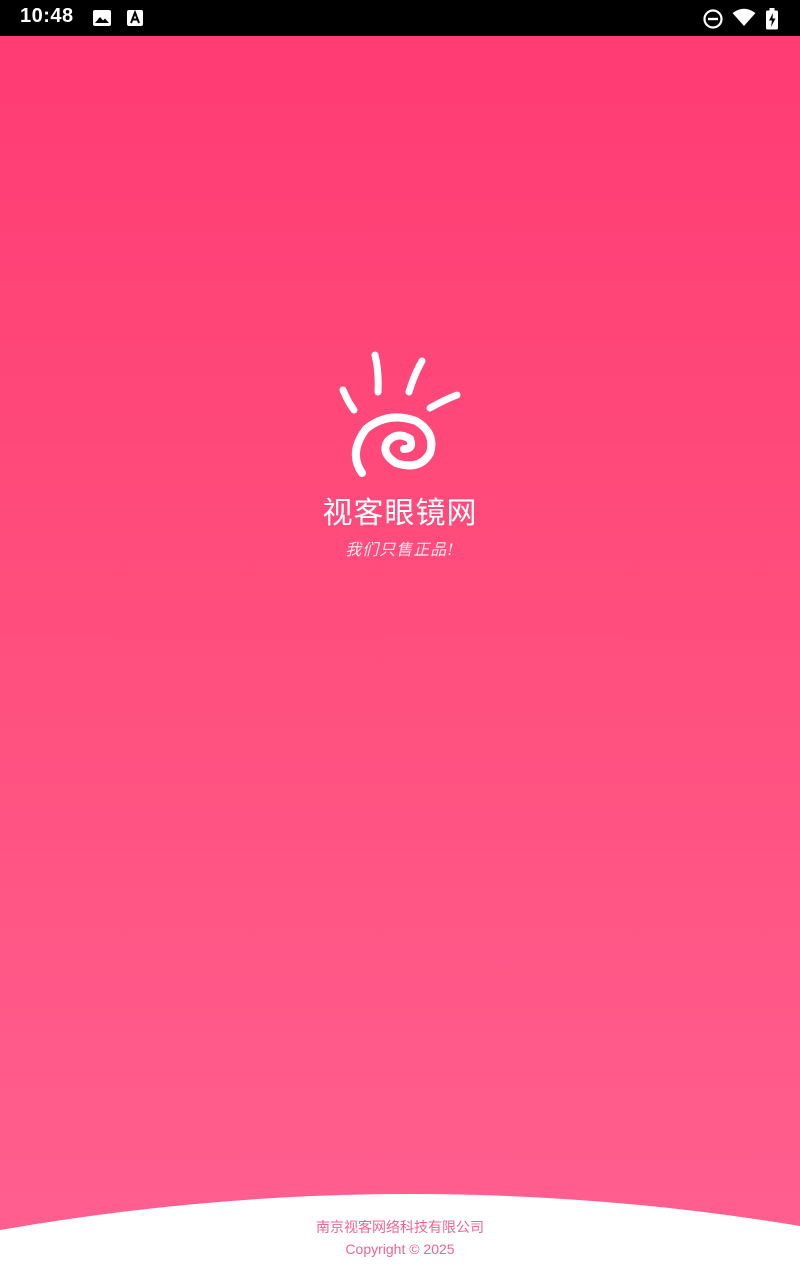  I want to click on sun-swirl-logo-icon, so click(400, 414).